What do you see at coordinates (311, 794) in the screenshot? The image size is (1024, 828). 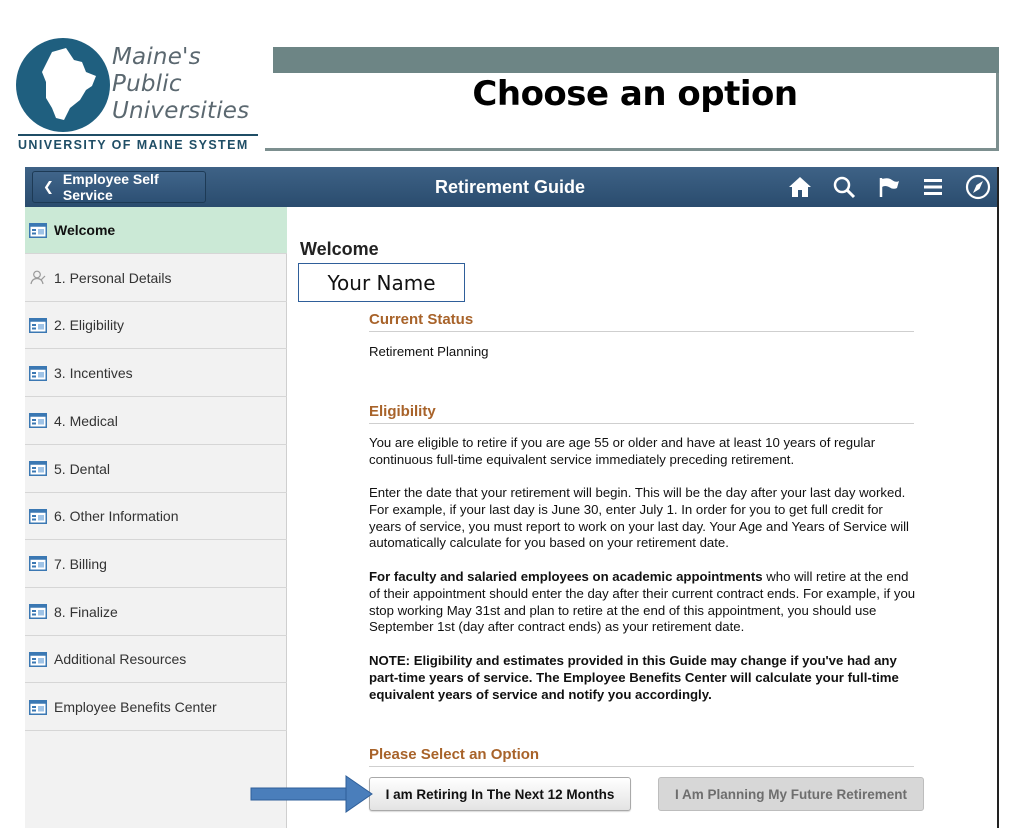 I see `callout-arrow-icon` at bounding box center [311, 794].